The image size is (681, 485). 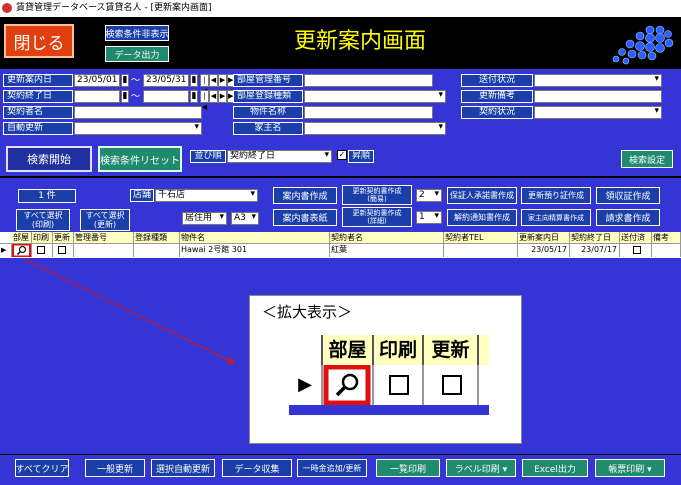 I want to click on magnifier-icon, so click(x=347, y=385).